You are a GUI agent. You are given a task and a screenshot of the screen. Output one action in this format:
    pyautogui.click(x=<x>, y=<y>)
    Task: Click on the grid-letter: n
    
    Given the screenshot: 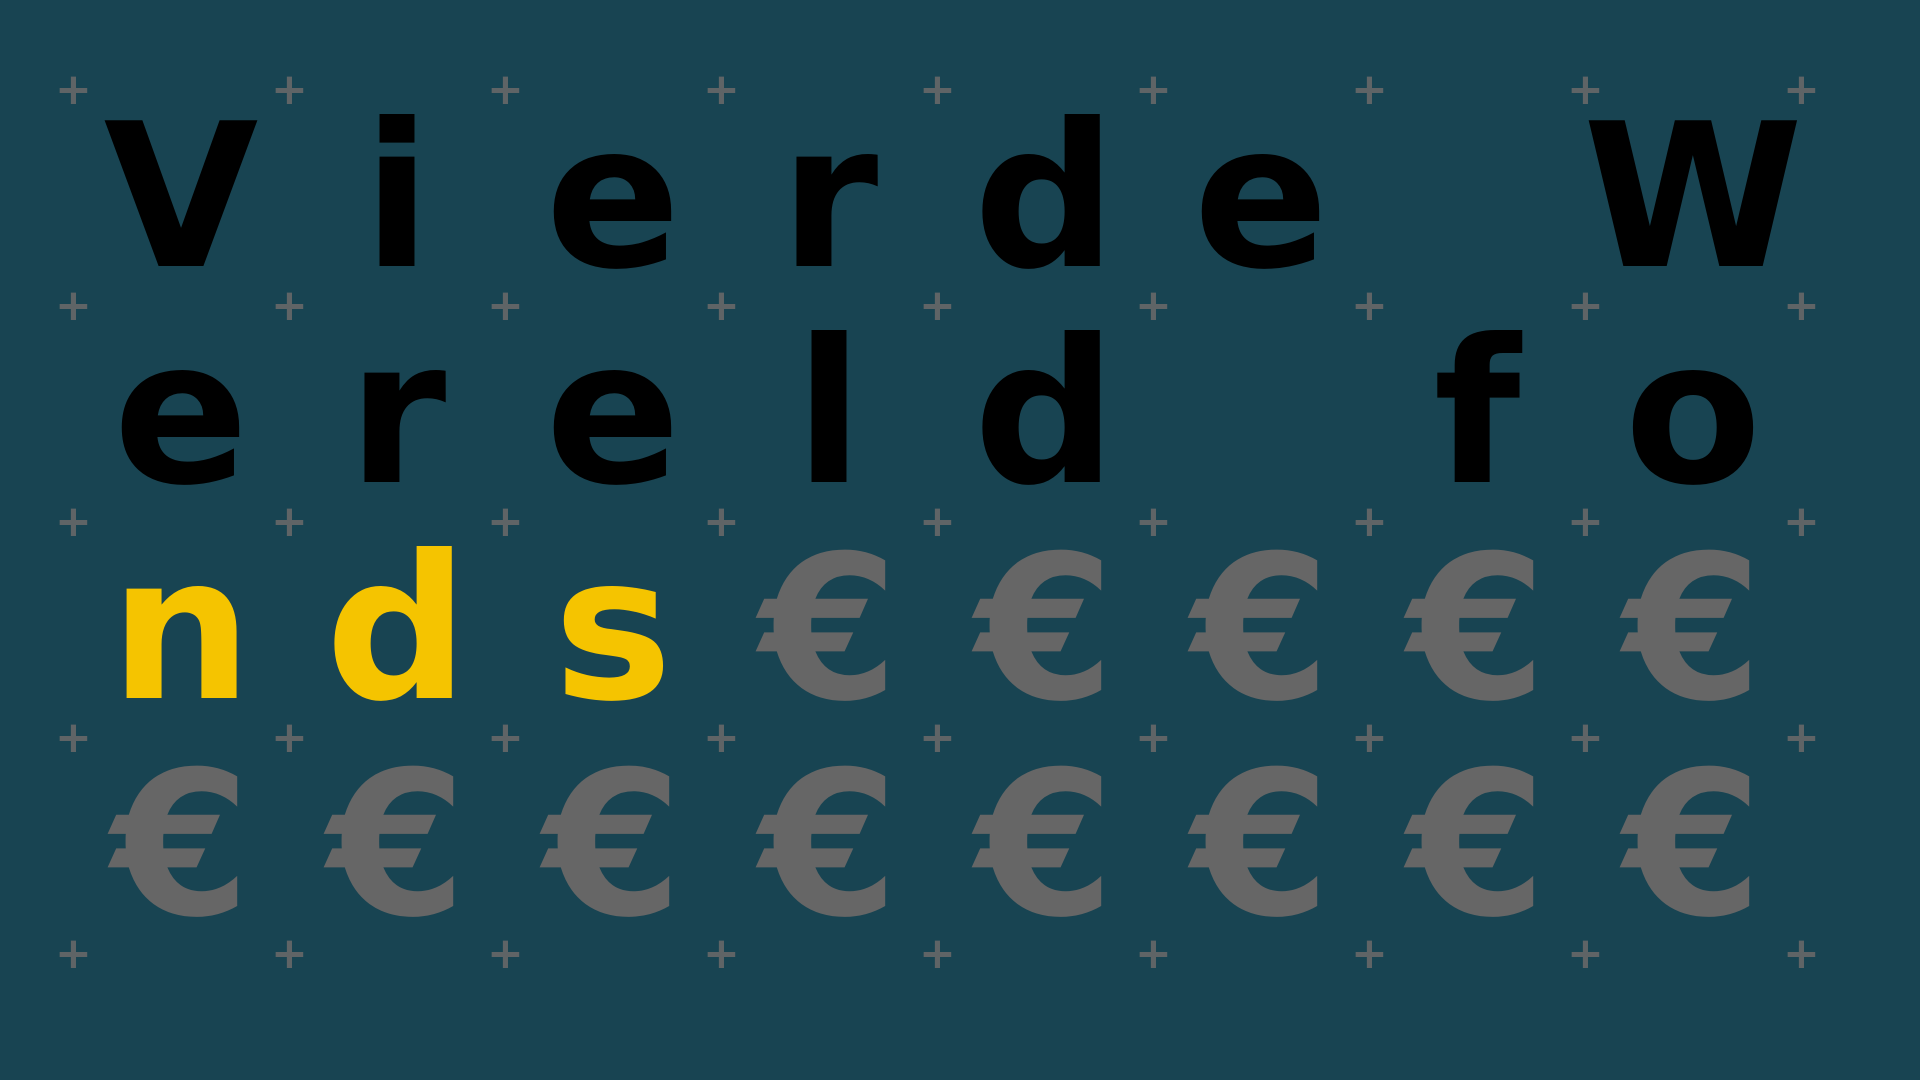 What is the action you would take?
    pyautogui.click(x=181, y=629)
    